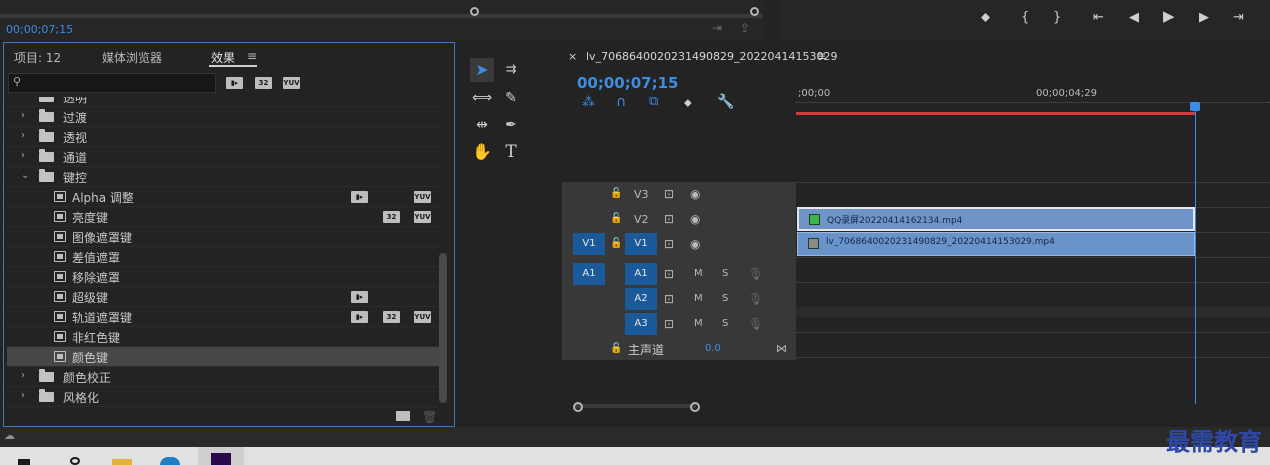 Image resolution: width=1270 pixels, height=465 pixels. I want to click on close-sequence-icon: ×, so click(572, 56).